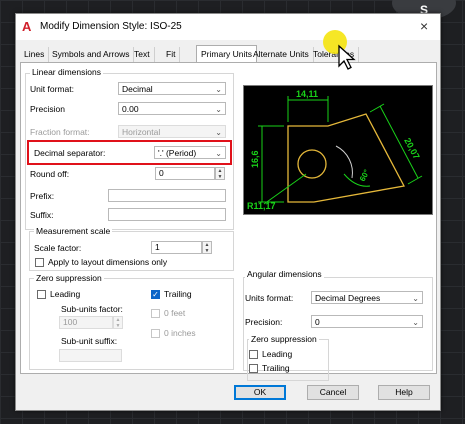 This screenshot has width=465, height=424. Describe the element at coordinates (269, 298) in the screenshot. I see `units-format-label: Units format:` at that location.